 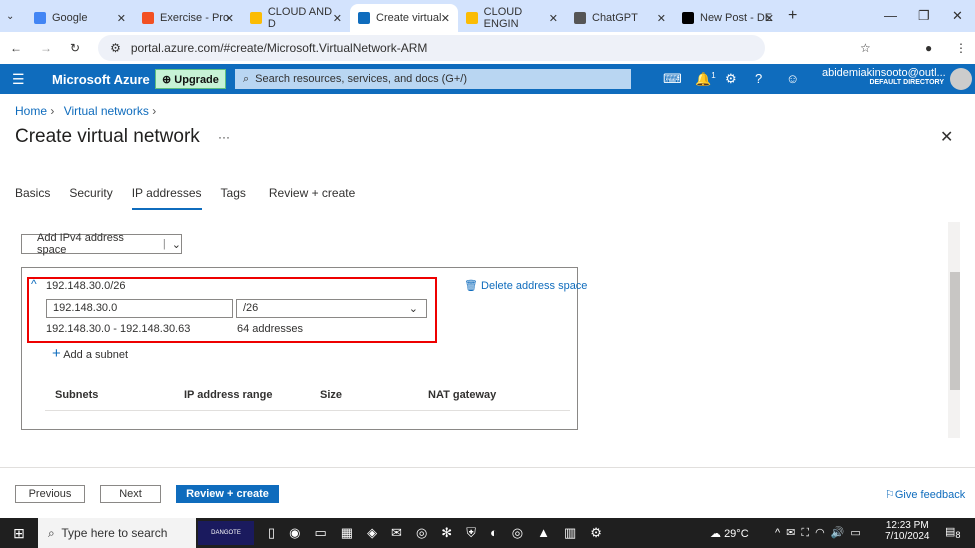 What do you see at coordinates (442, 533) in the screenshot?
I see `taskbar-apps: ▯◉▭▦◈✉◎✻⛨◐◎▲▥⚙` at bounding box center [442, 533].